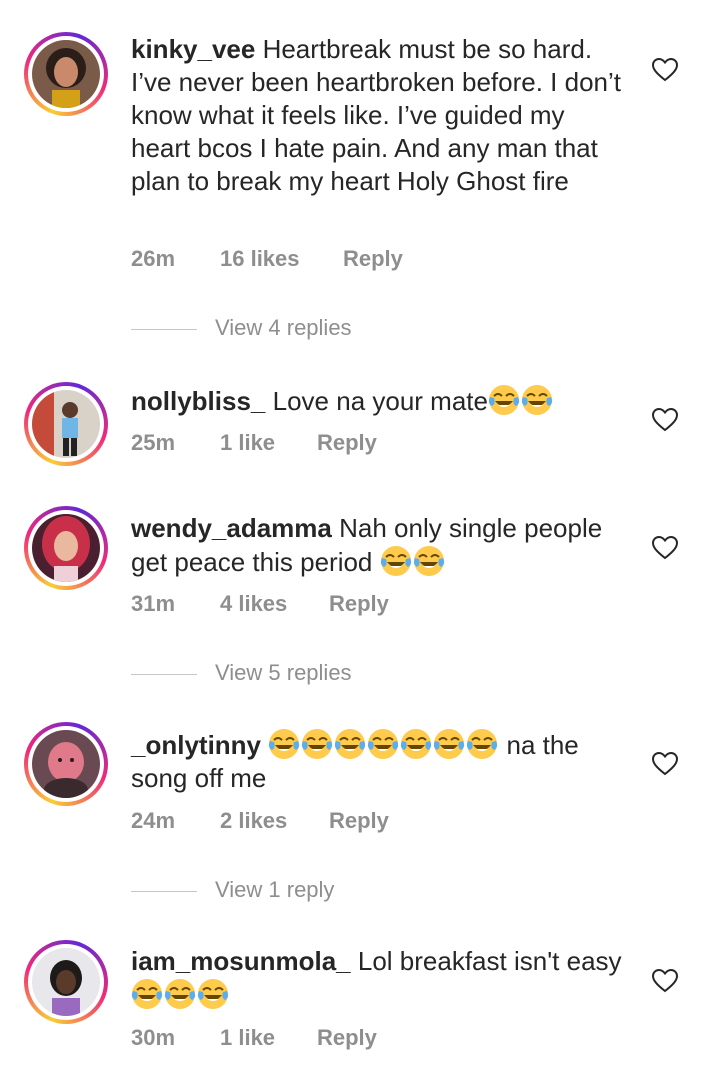  I want to click on comment-meta: 30m 1 like Reply, so click(254, 1038).